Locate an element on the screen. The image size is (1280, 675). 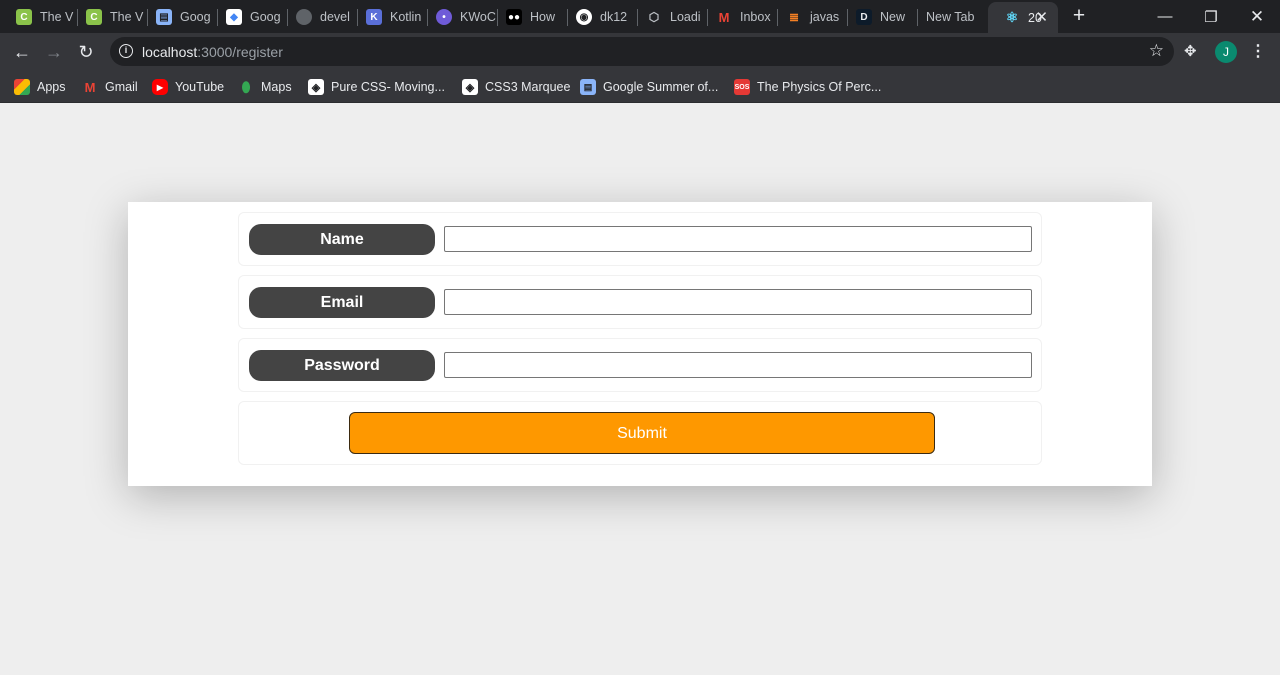
maps-pin-icon: ⬮ is located at coordinates (246, 86).